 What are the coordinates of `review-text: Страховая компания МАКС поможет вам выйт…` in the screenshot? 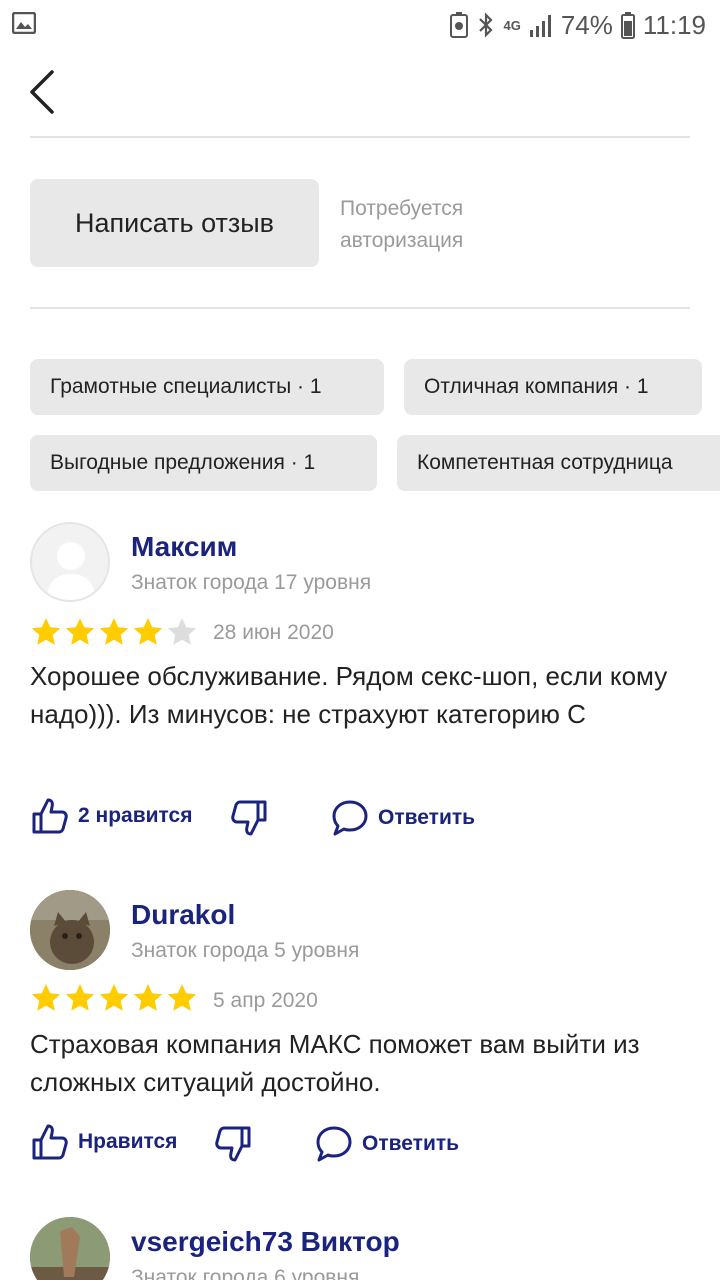 It's located at (335, 1063).